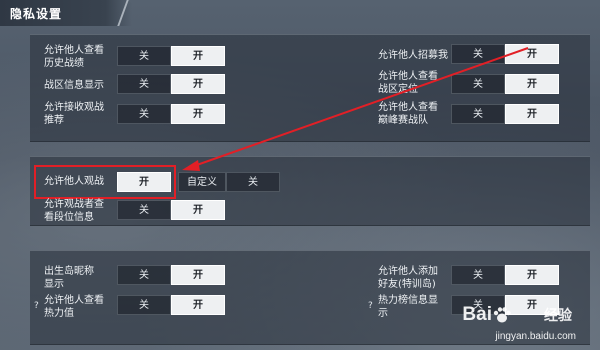 Image resolution: width=600 pixels, height=350 pixels. I want to click on watermark-url: jingyan.baidu.com, so click(535, 336).